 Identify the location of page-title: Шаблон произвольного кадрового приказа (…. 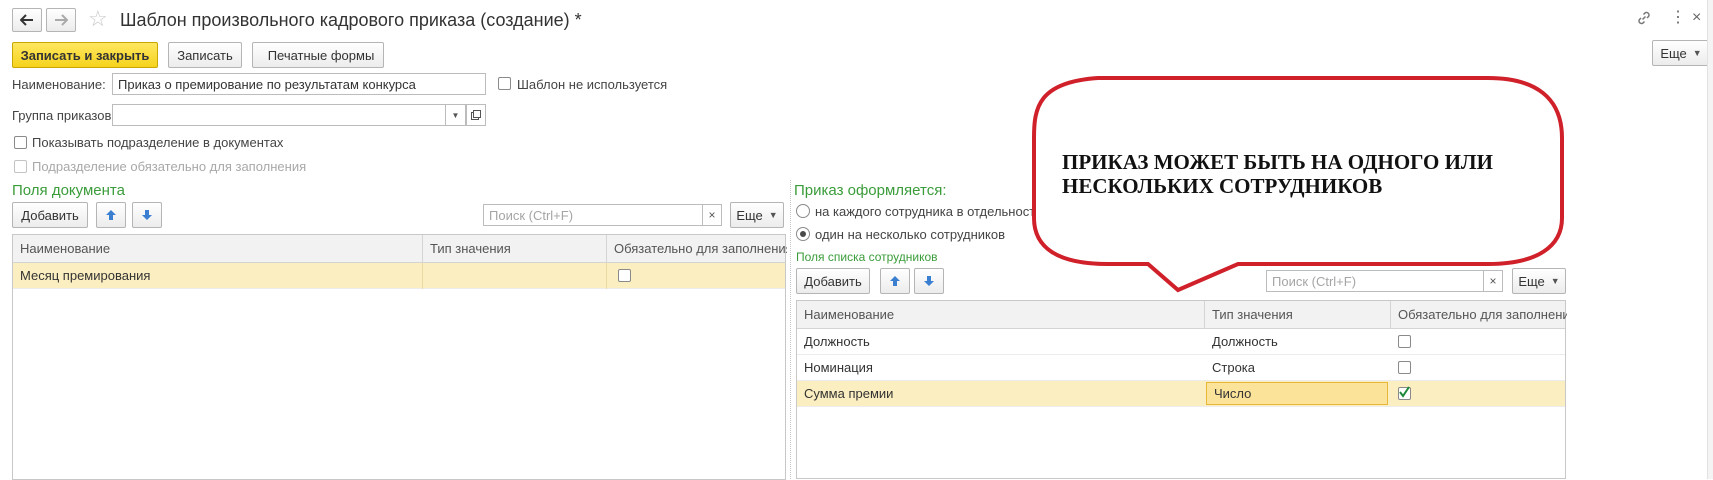
(351, 20).